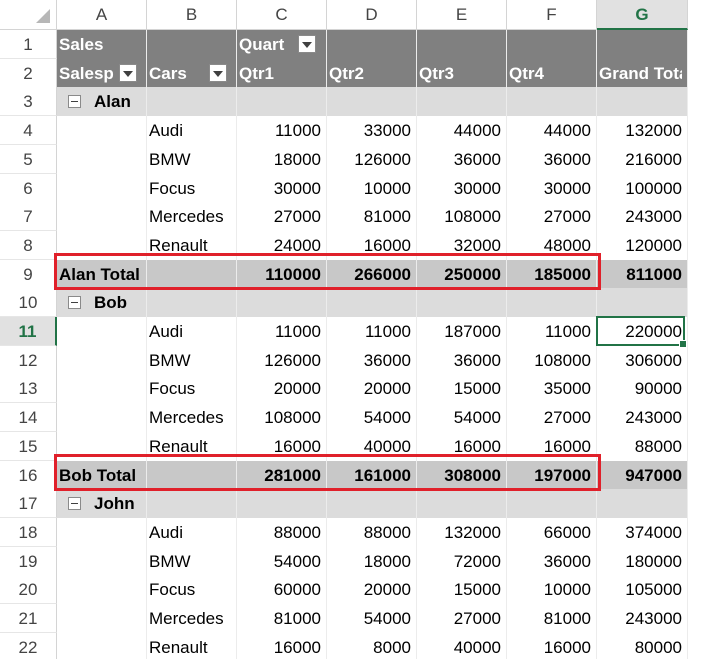 The height and width of the screenshot is (659, 701). What do you see at coordinates (640, 188) in the screenshot?
I see `cell-g: 100000` at bounding box center [640, 188].